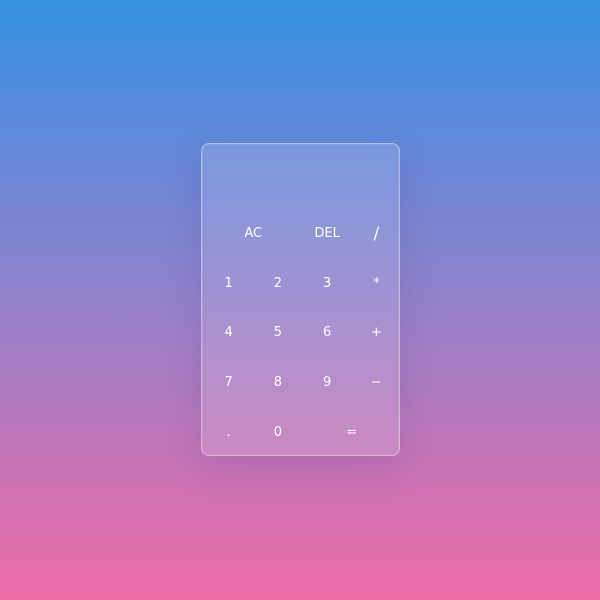 The width and height of the screenshot is (600, 600). What do you see at coordinates (327, 234) in the screenshot?
I see `delete-button: DEL` at bounding box center [327, 234].